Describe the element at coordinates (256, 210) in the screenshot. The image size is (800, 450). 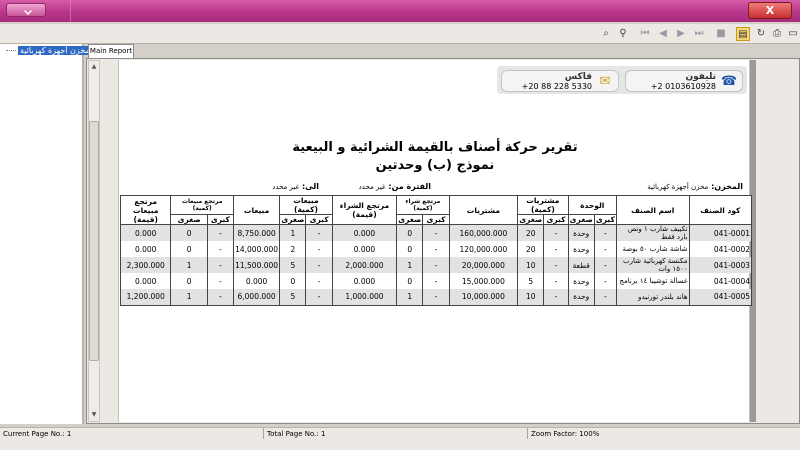
I see `col-header-sales: مبيعات` at that location.